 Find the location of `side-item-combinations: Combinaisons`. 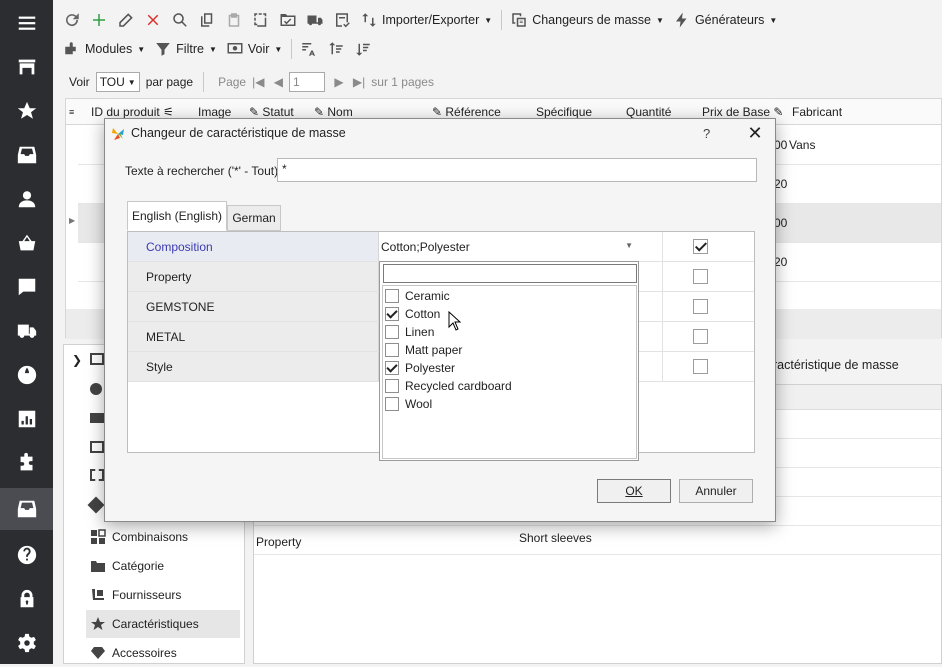

side-item-combinations: Combinaisons is located at coordinates (163, 537).